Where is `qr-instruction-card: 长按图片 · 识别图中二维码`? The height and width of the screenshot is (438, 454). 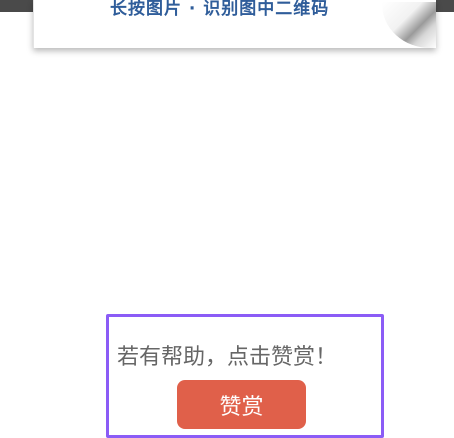 qr-instruction-card: 长按图片 · 识别图中二维码 is located at coordinates (234, 24).